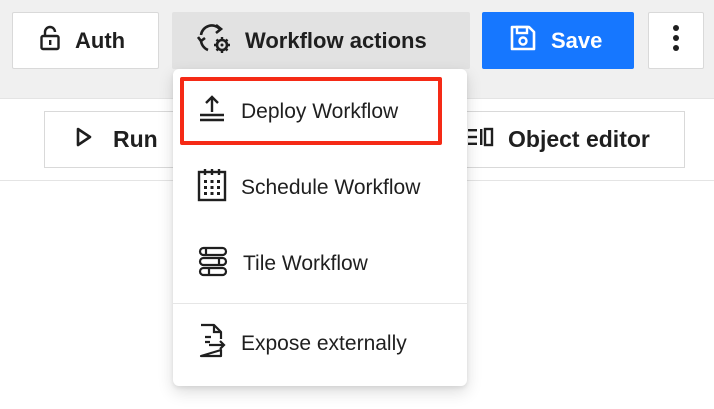 The height and width of the screenshot is (409, 714). What do you see at coordinates (213, 41) in the screenshot?
I see `refresh-gear-icon` at bounding box center [213, 41].